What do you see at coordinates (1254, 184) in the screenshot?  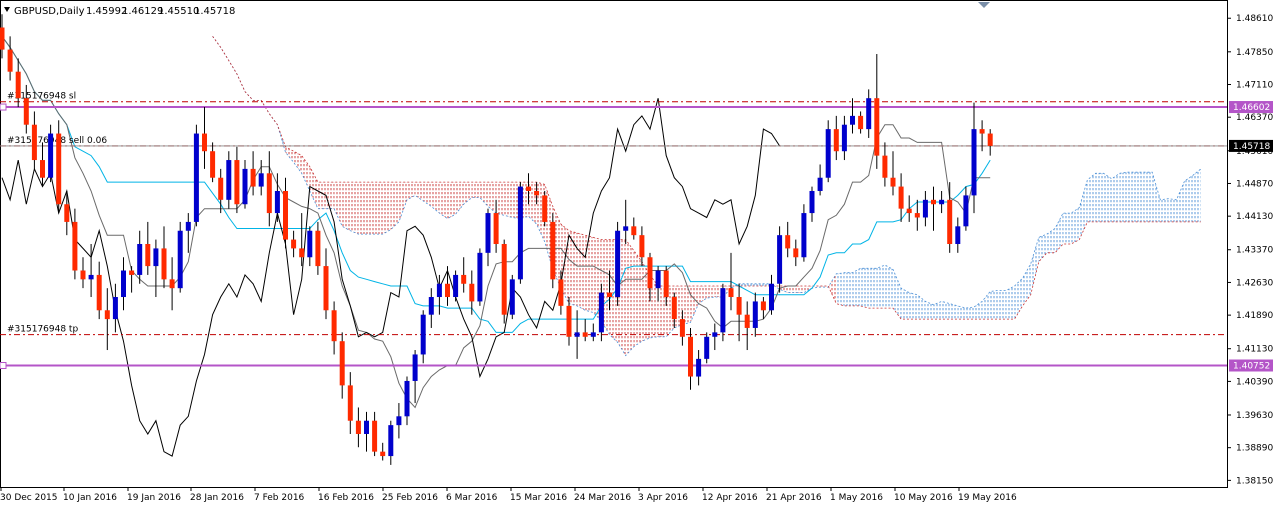 I see `price-tick-label: 1.44870` at bounding box center [1254, 184].